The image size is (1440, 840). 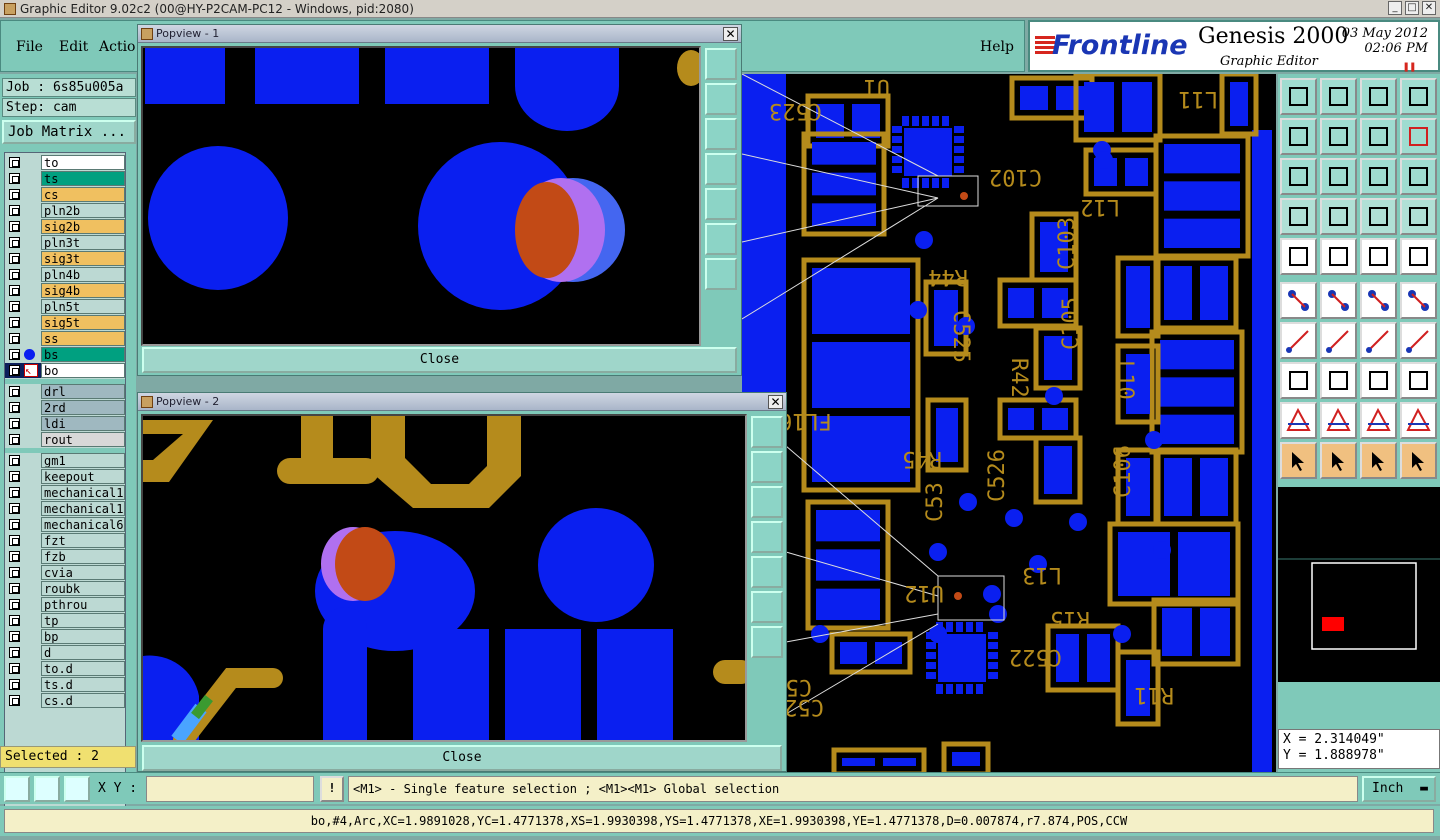 I want to click on alert-icon: !, so click(x=332, y=789).